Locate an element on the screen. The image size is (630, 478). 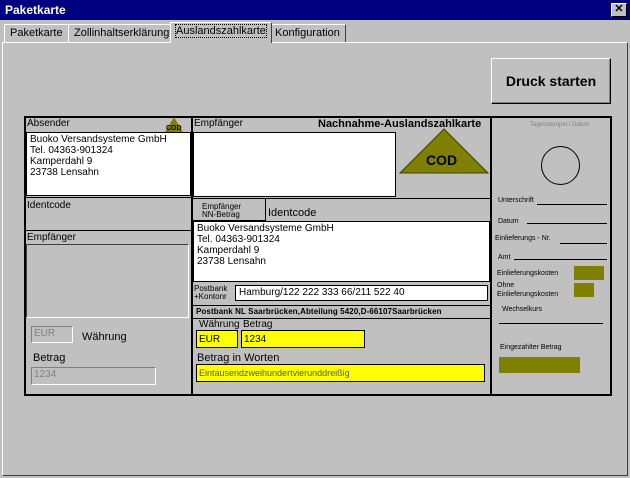
betrag-label: Betrag is located at coordinates (49, 358).